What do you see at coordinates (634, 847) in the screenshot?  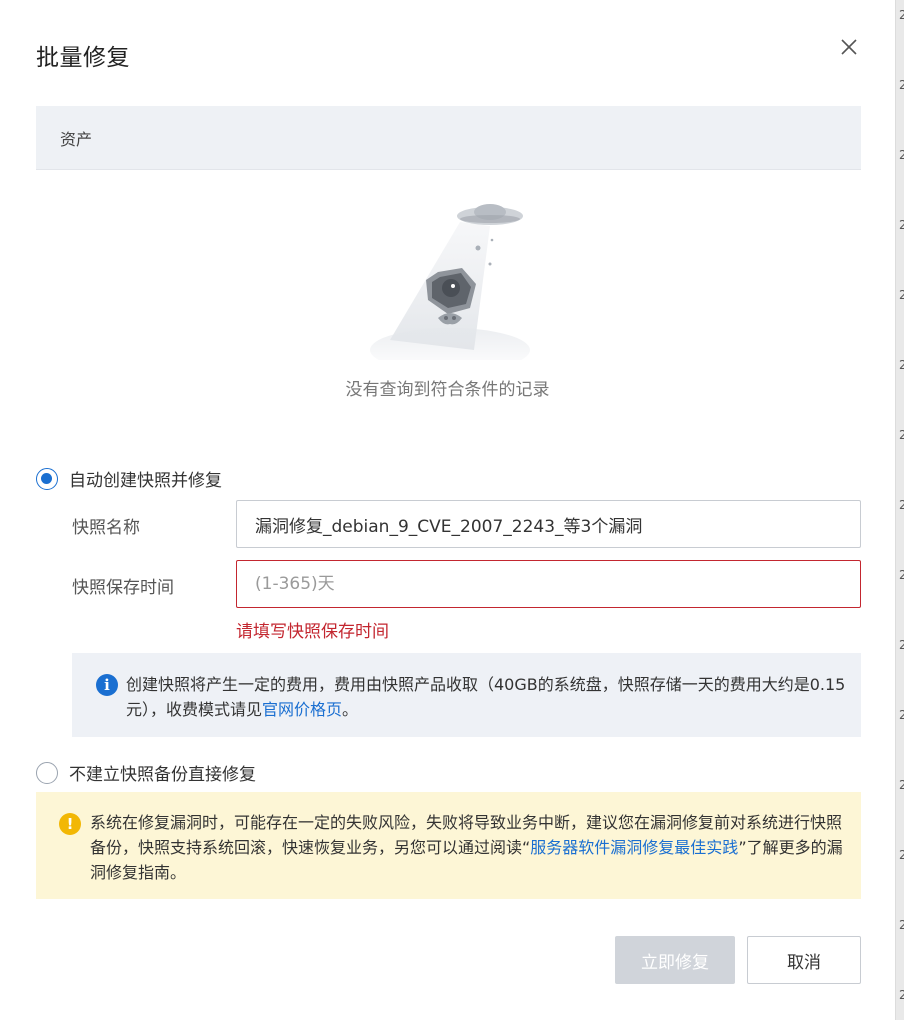 I see `best-practice-link: 服务器软件漏洞修复最佳实践` at bounding box center [634, 847].